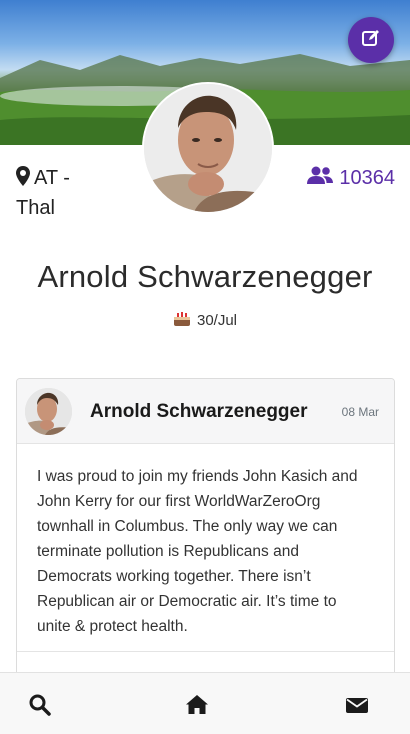 The height and width of the screenshot is (734, 410). What do you see at coordinates (23, 180) in the screenshot?
I see `map-marker-icon` at bounding box center [23, 180].